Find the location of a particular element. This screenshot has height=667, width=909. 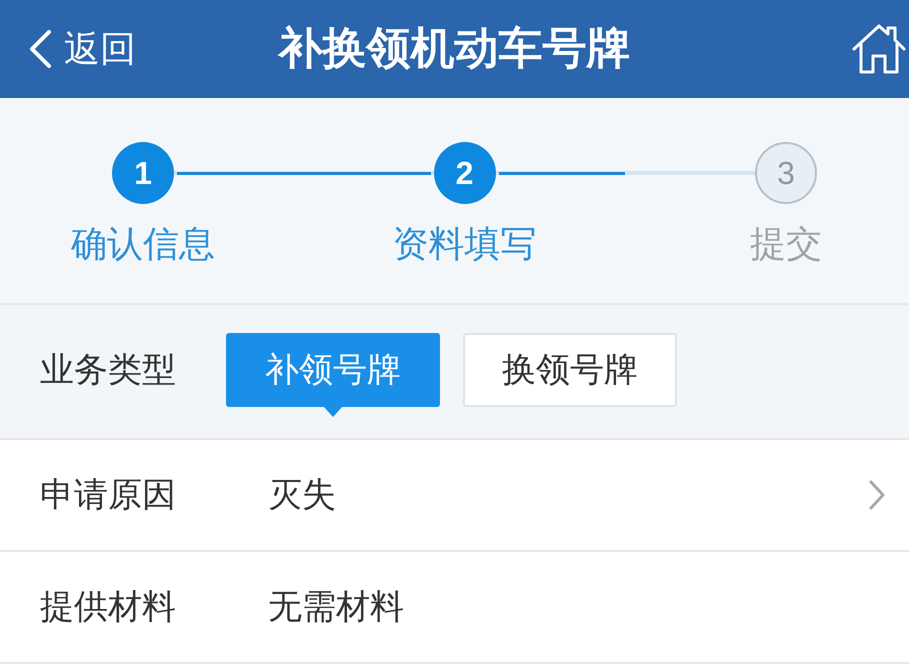

step-label: 资料填写 is located at coordinates (464, 244).